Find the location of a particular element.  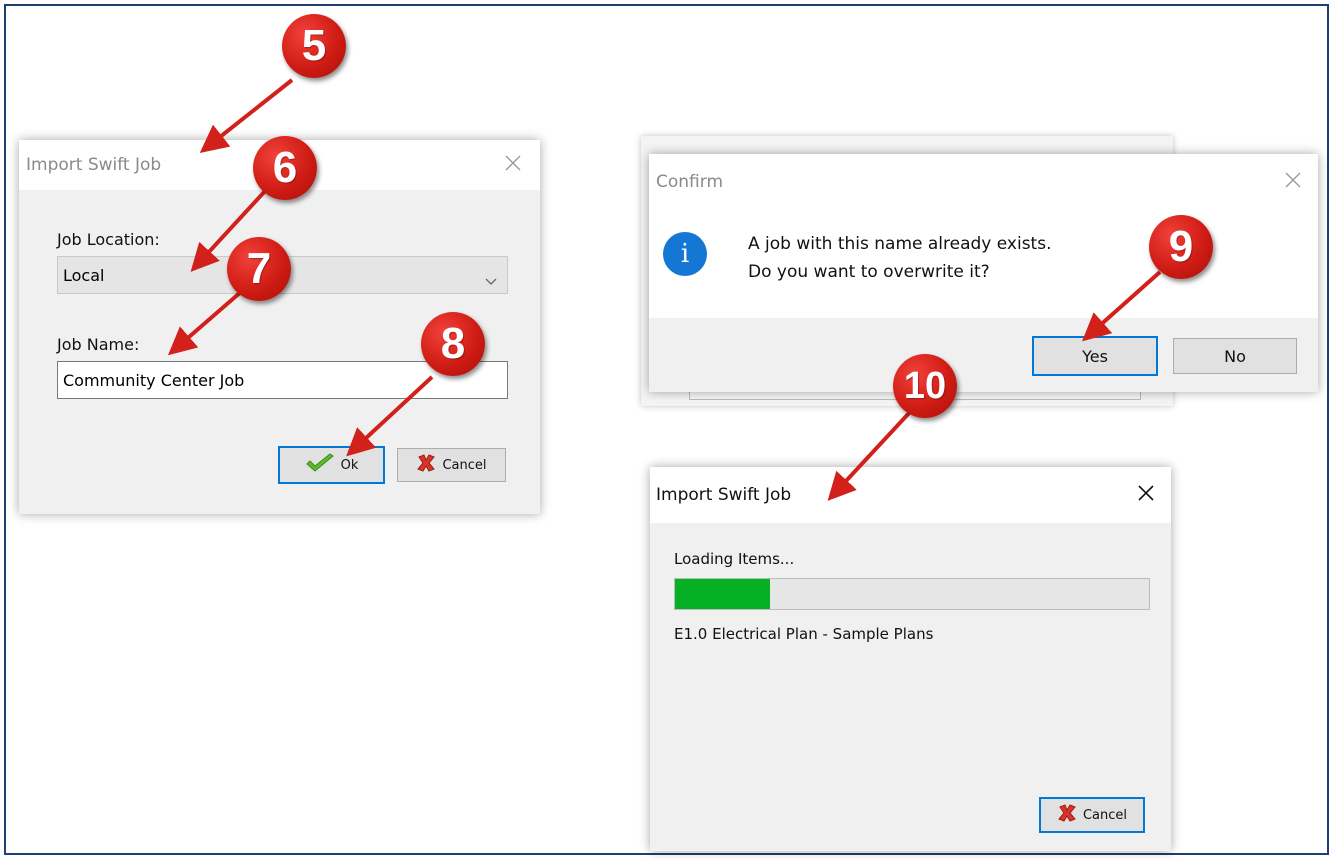

step-badge-6: 6 is located at coordinates (285, 168).